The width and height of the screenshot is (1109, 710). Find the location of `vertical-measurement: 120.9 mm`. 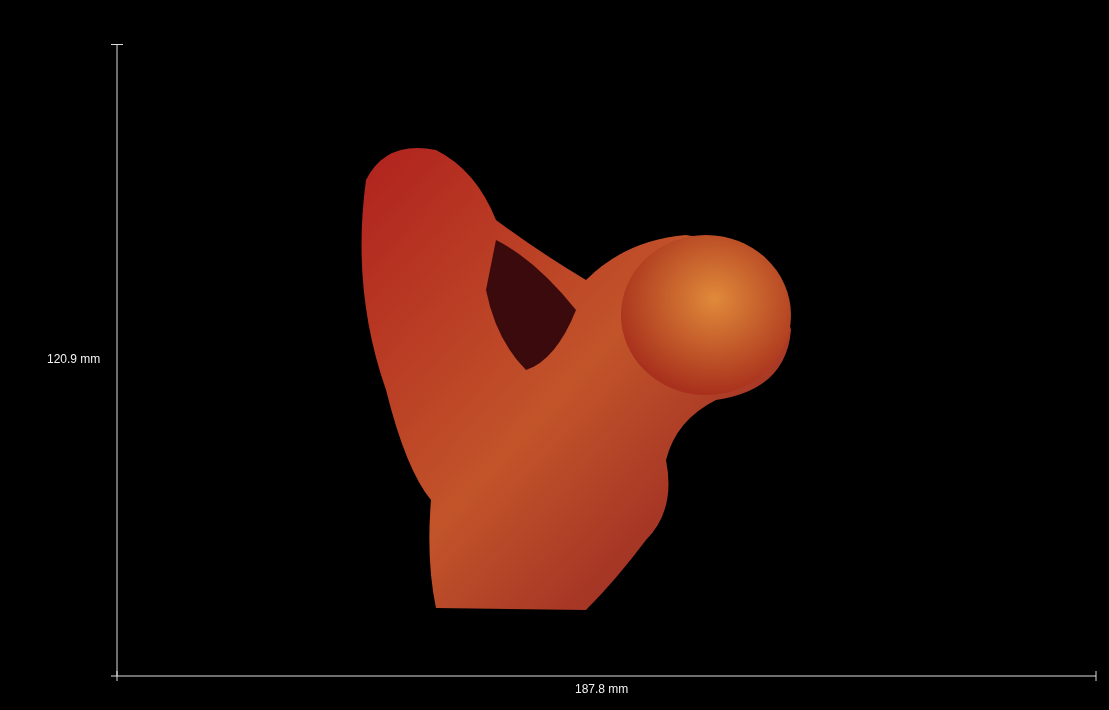

vertical-measurement: 120.9 mm is located at coordinates (74, 359).